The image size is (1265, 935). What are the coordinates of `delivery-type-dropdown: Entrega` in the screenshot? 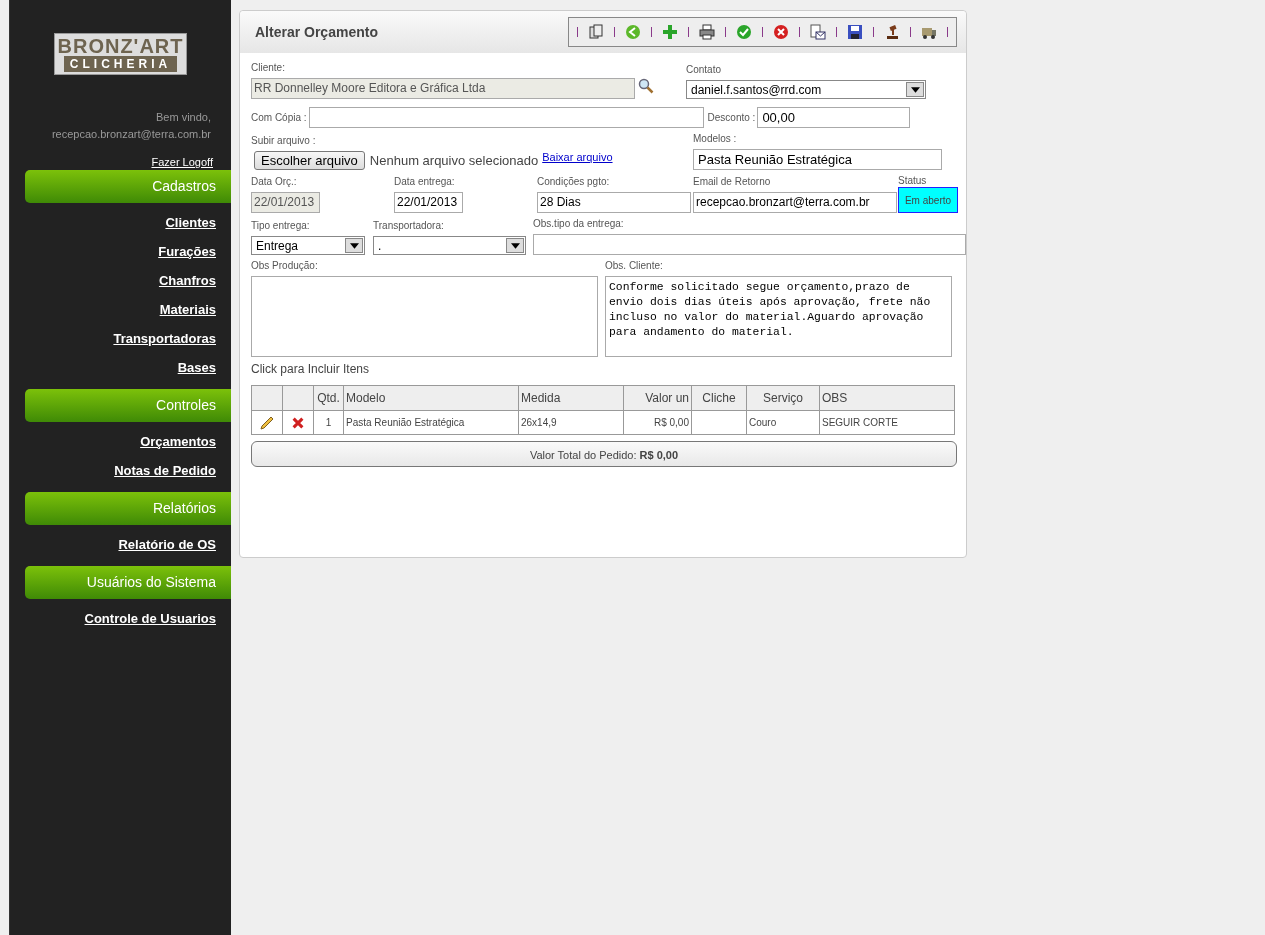 It's located at (308, 245).